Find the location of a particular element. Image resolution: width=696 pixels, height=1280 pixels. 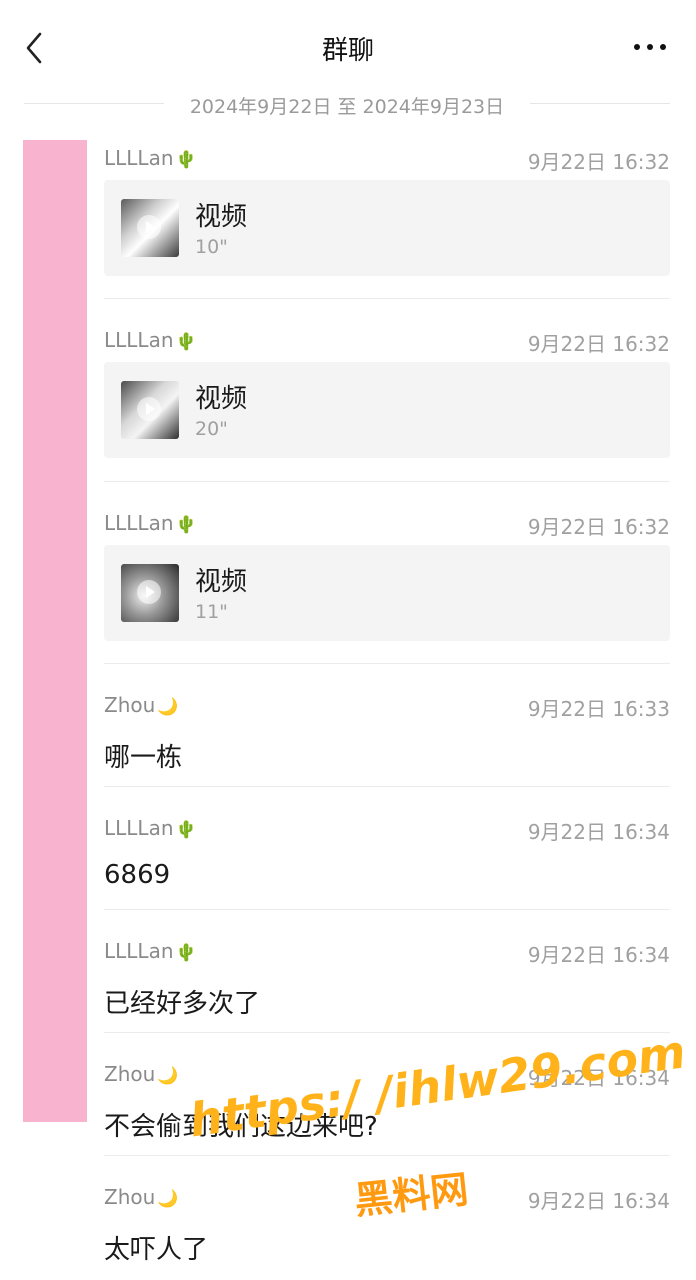

divider-line is located at coordinates (600, 103).